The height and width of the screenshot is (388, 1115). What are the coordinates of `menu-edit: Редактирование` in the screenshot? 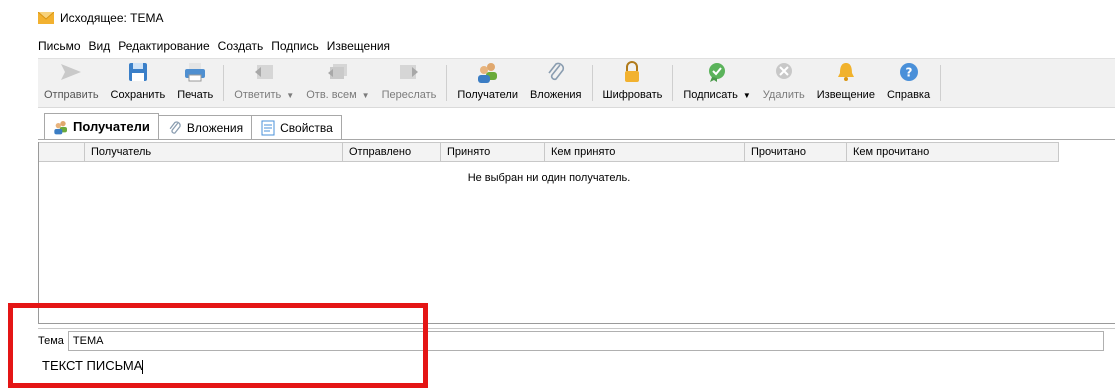 It's located at (163, 46).